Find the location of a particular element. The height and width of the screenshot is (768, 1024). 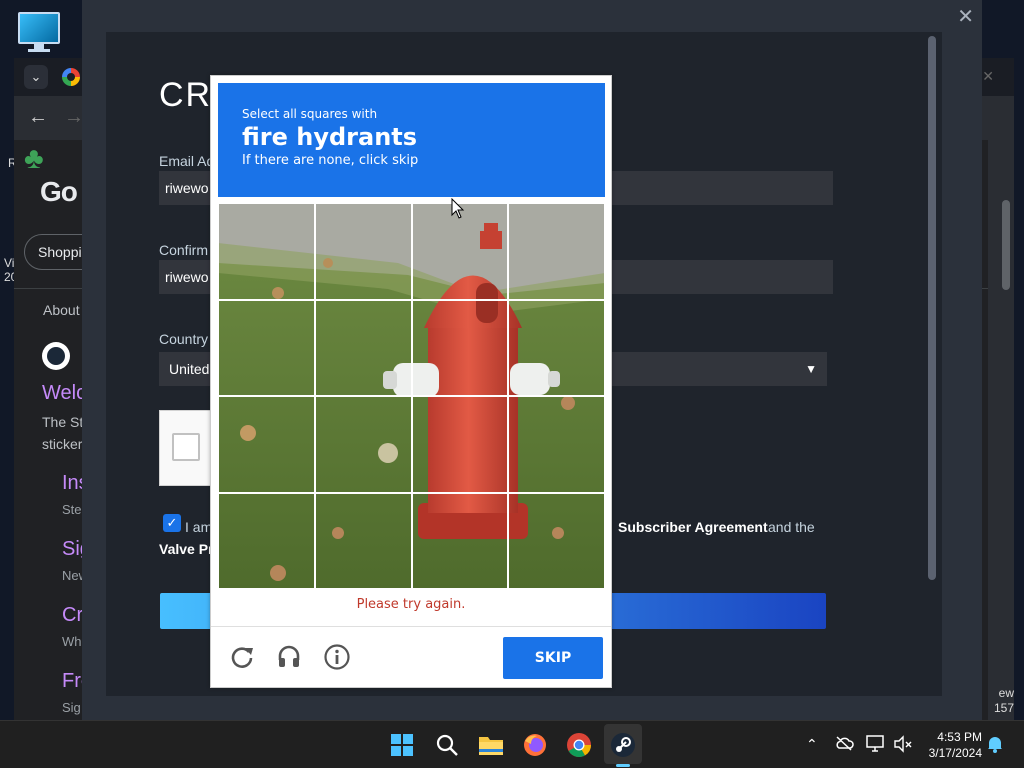

steam-favicon-icon is located at coordinates (56, 356).